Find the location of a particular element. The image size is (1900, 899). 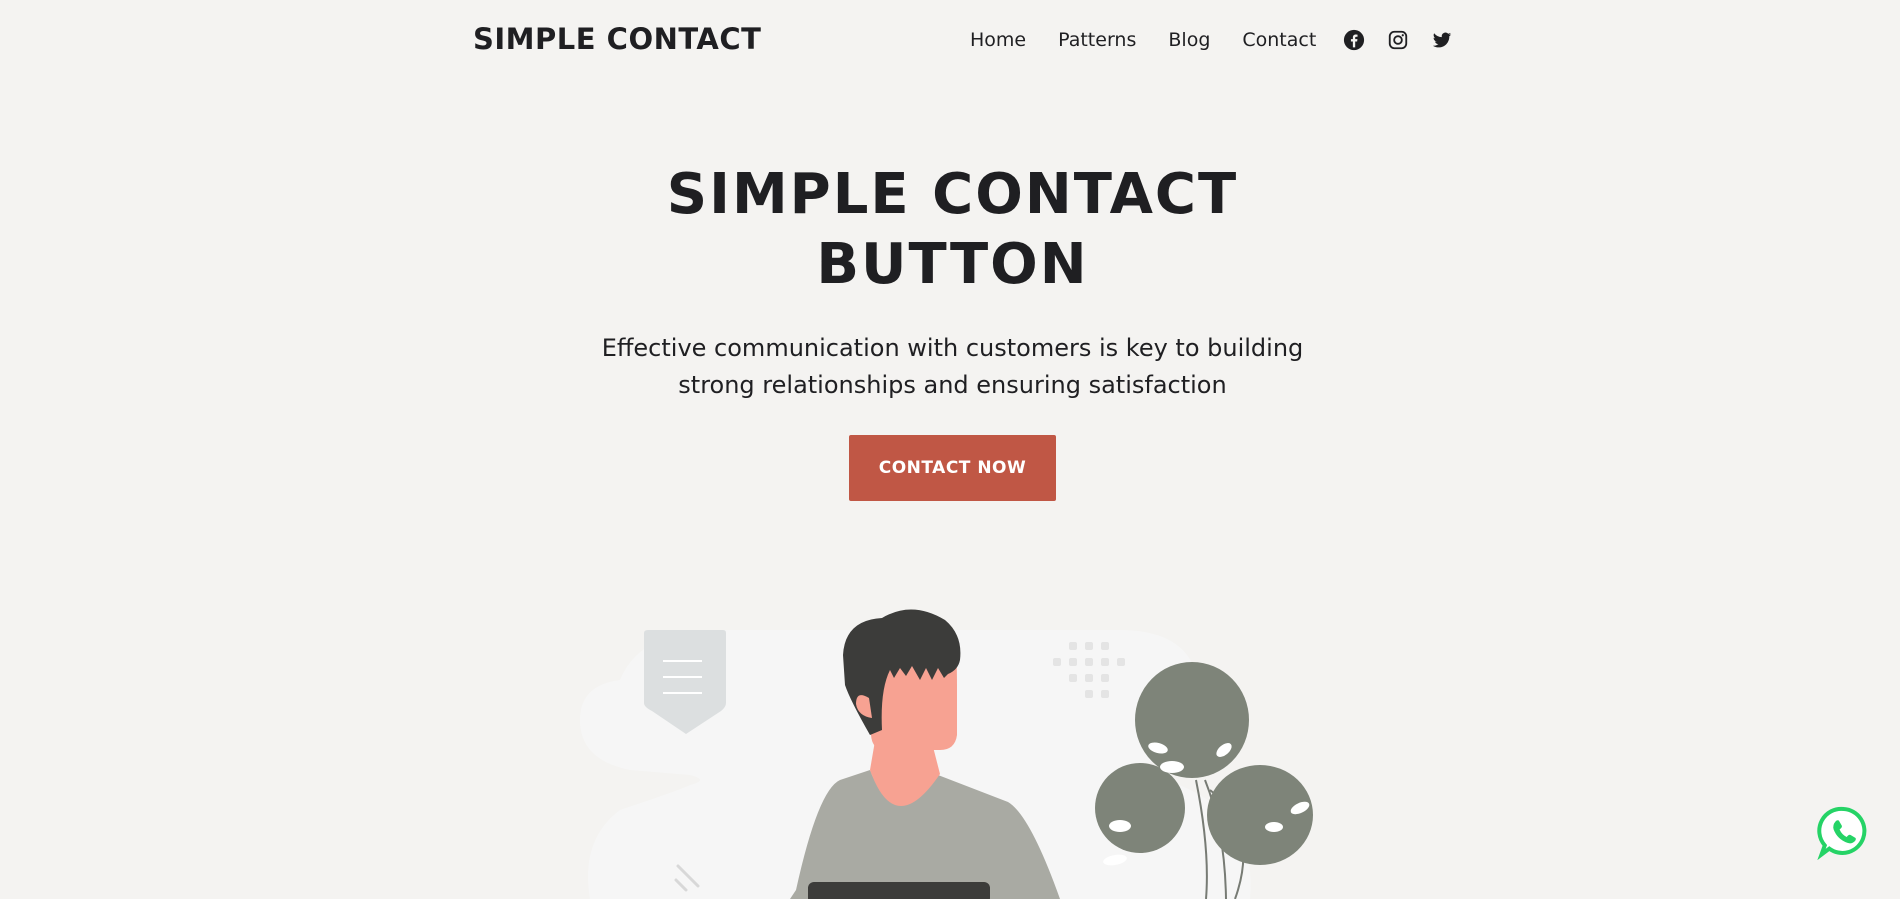

whatsapp-button is located at coordinates (1844, 832).